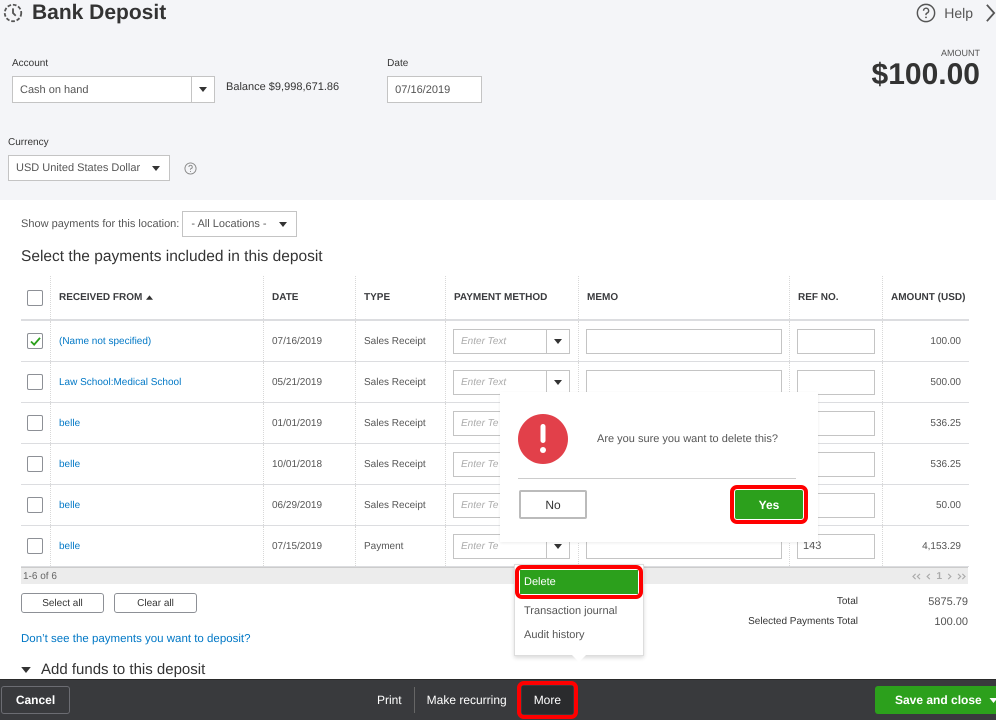  I want to click on column-header: DATE, so click(285, 297).